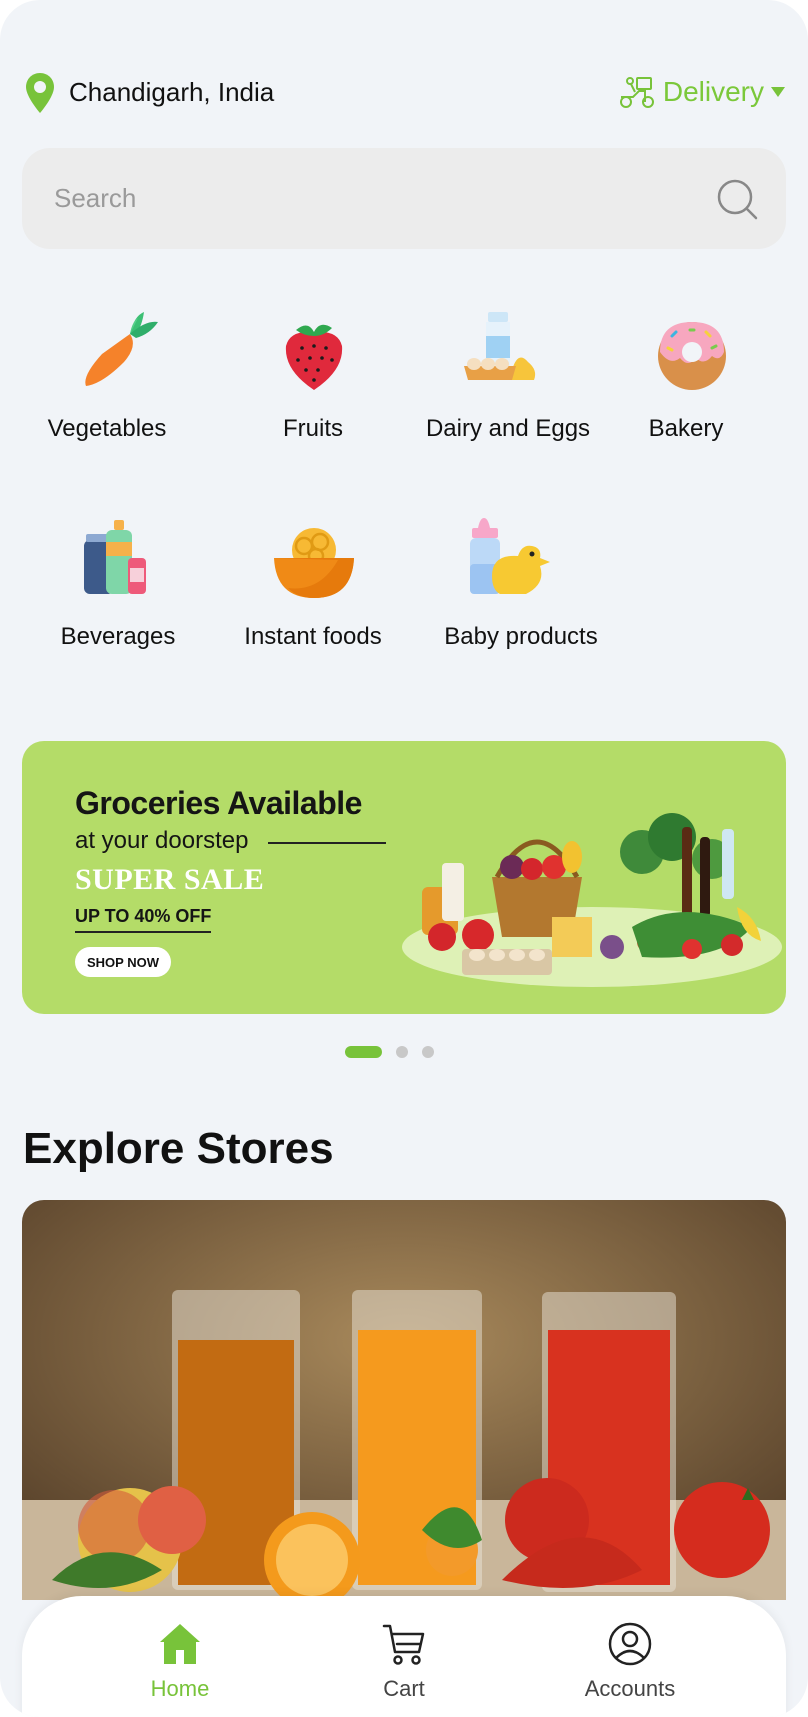  What do you see at coordinates (314, 357) in the screenshot?
I see `strawberry-icon` at bounding box center [314, 357].